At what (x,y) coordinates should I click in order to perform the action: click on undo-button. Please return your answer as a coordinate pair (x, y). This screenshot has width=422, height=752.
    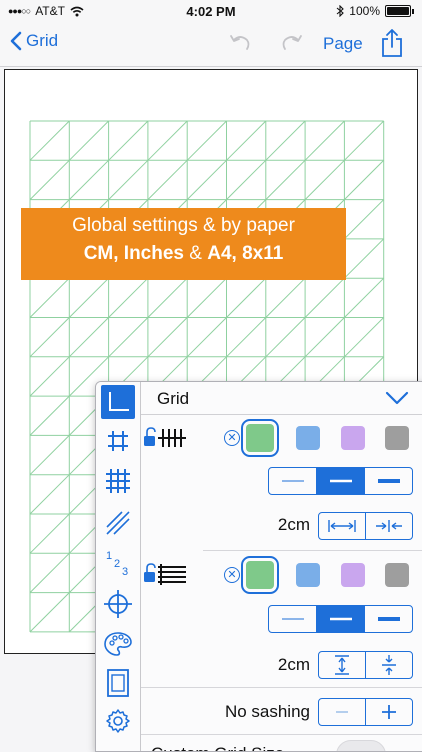
    Looking at the image, I should click on (240, 45).